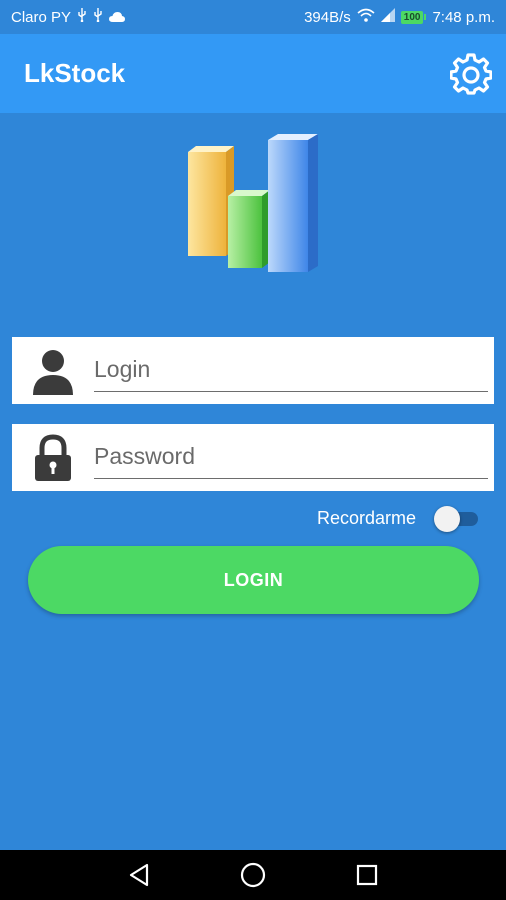 The width and height of the screenshot is (506, 900). I want to click on navigation-bar, so click(253, 875).